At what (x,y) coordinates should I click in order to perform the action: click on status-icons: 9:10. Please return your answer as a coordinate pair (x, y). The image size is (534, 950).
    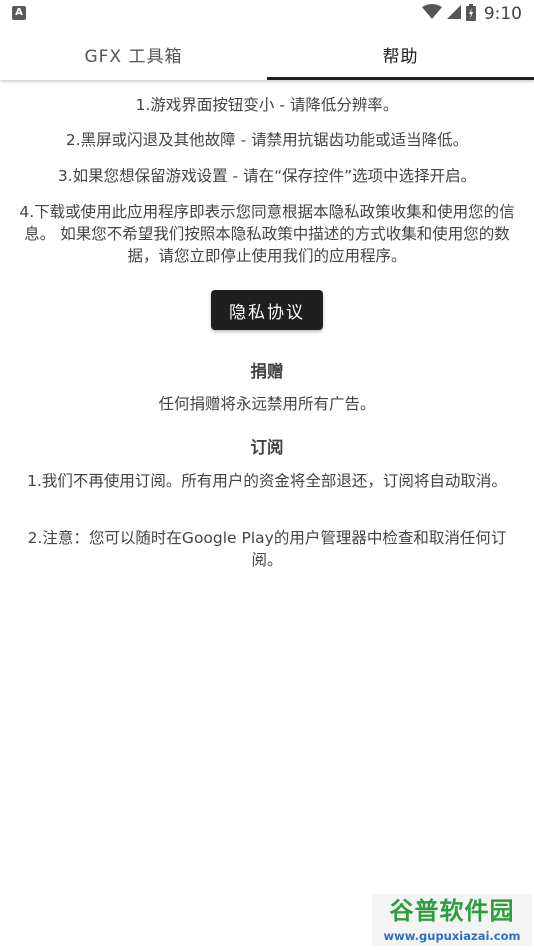
    Looking at the image, I should click on (471, 14).